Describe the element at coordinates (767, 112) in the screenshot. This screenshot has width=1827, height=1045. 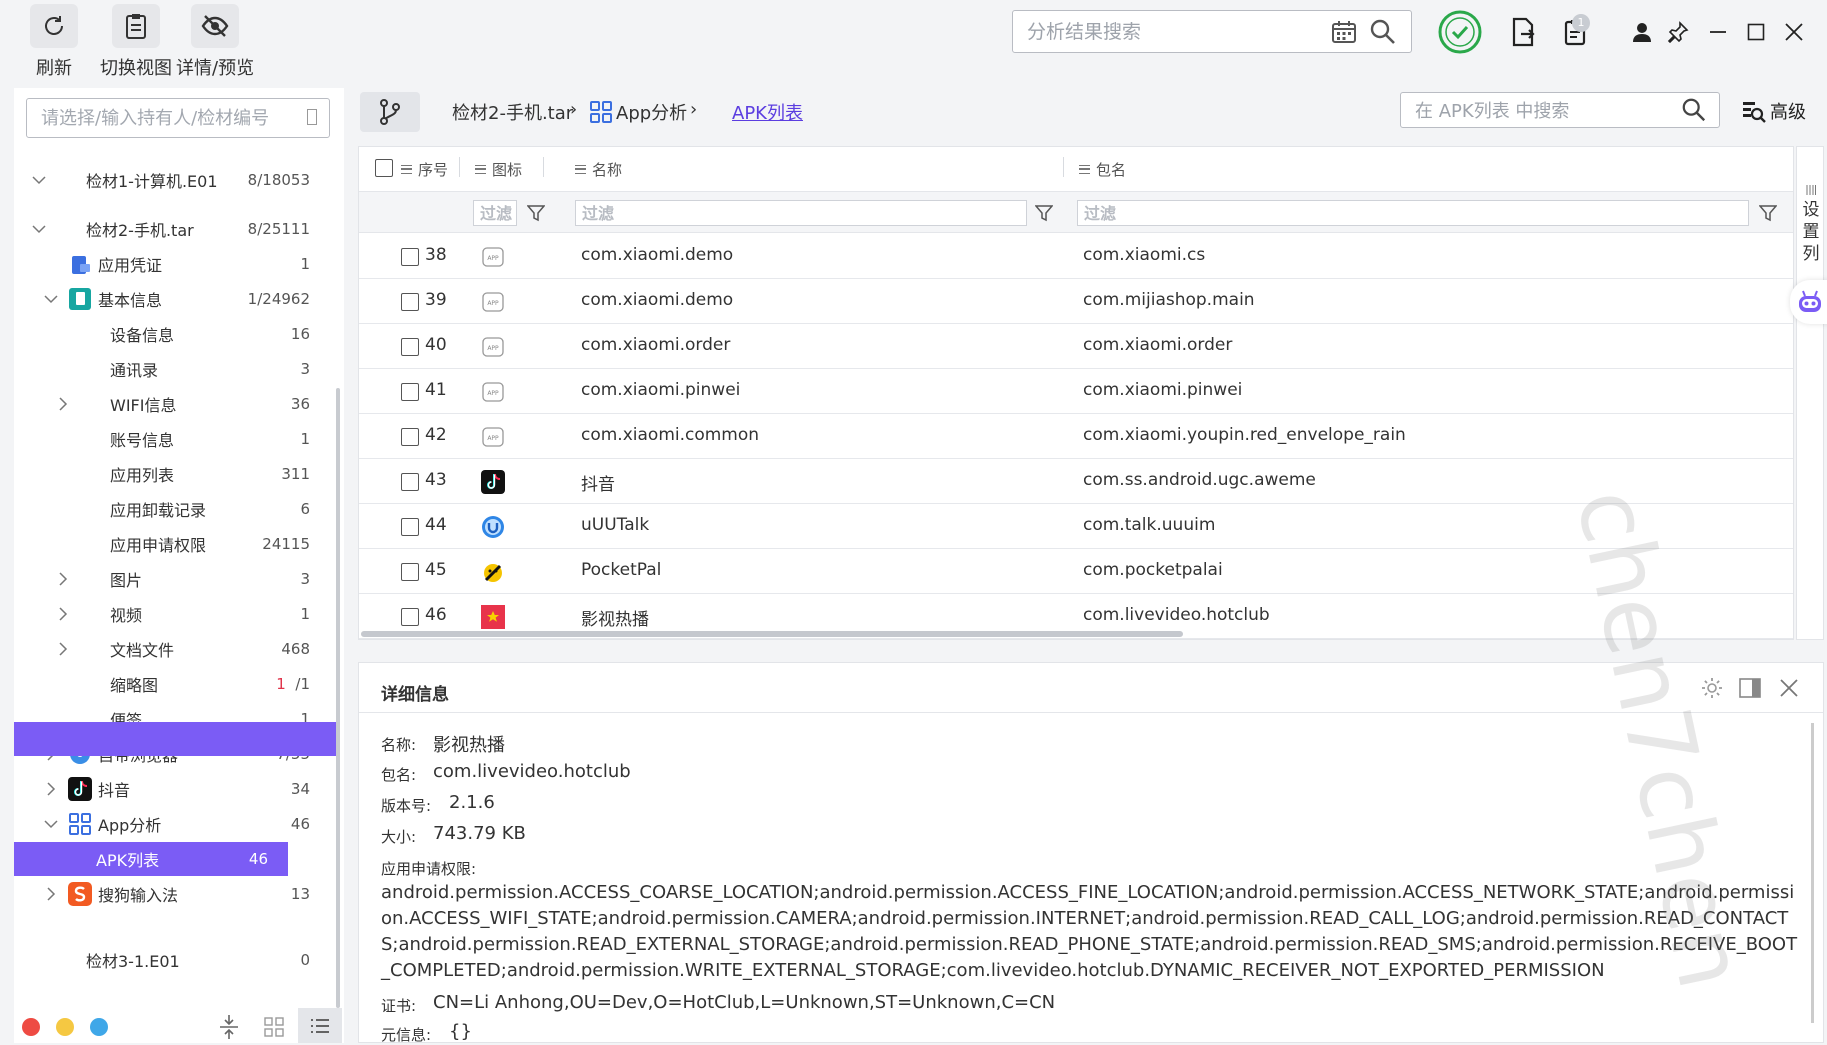
I see `breadcrumb-apk-list: APK列表` at that location.